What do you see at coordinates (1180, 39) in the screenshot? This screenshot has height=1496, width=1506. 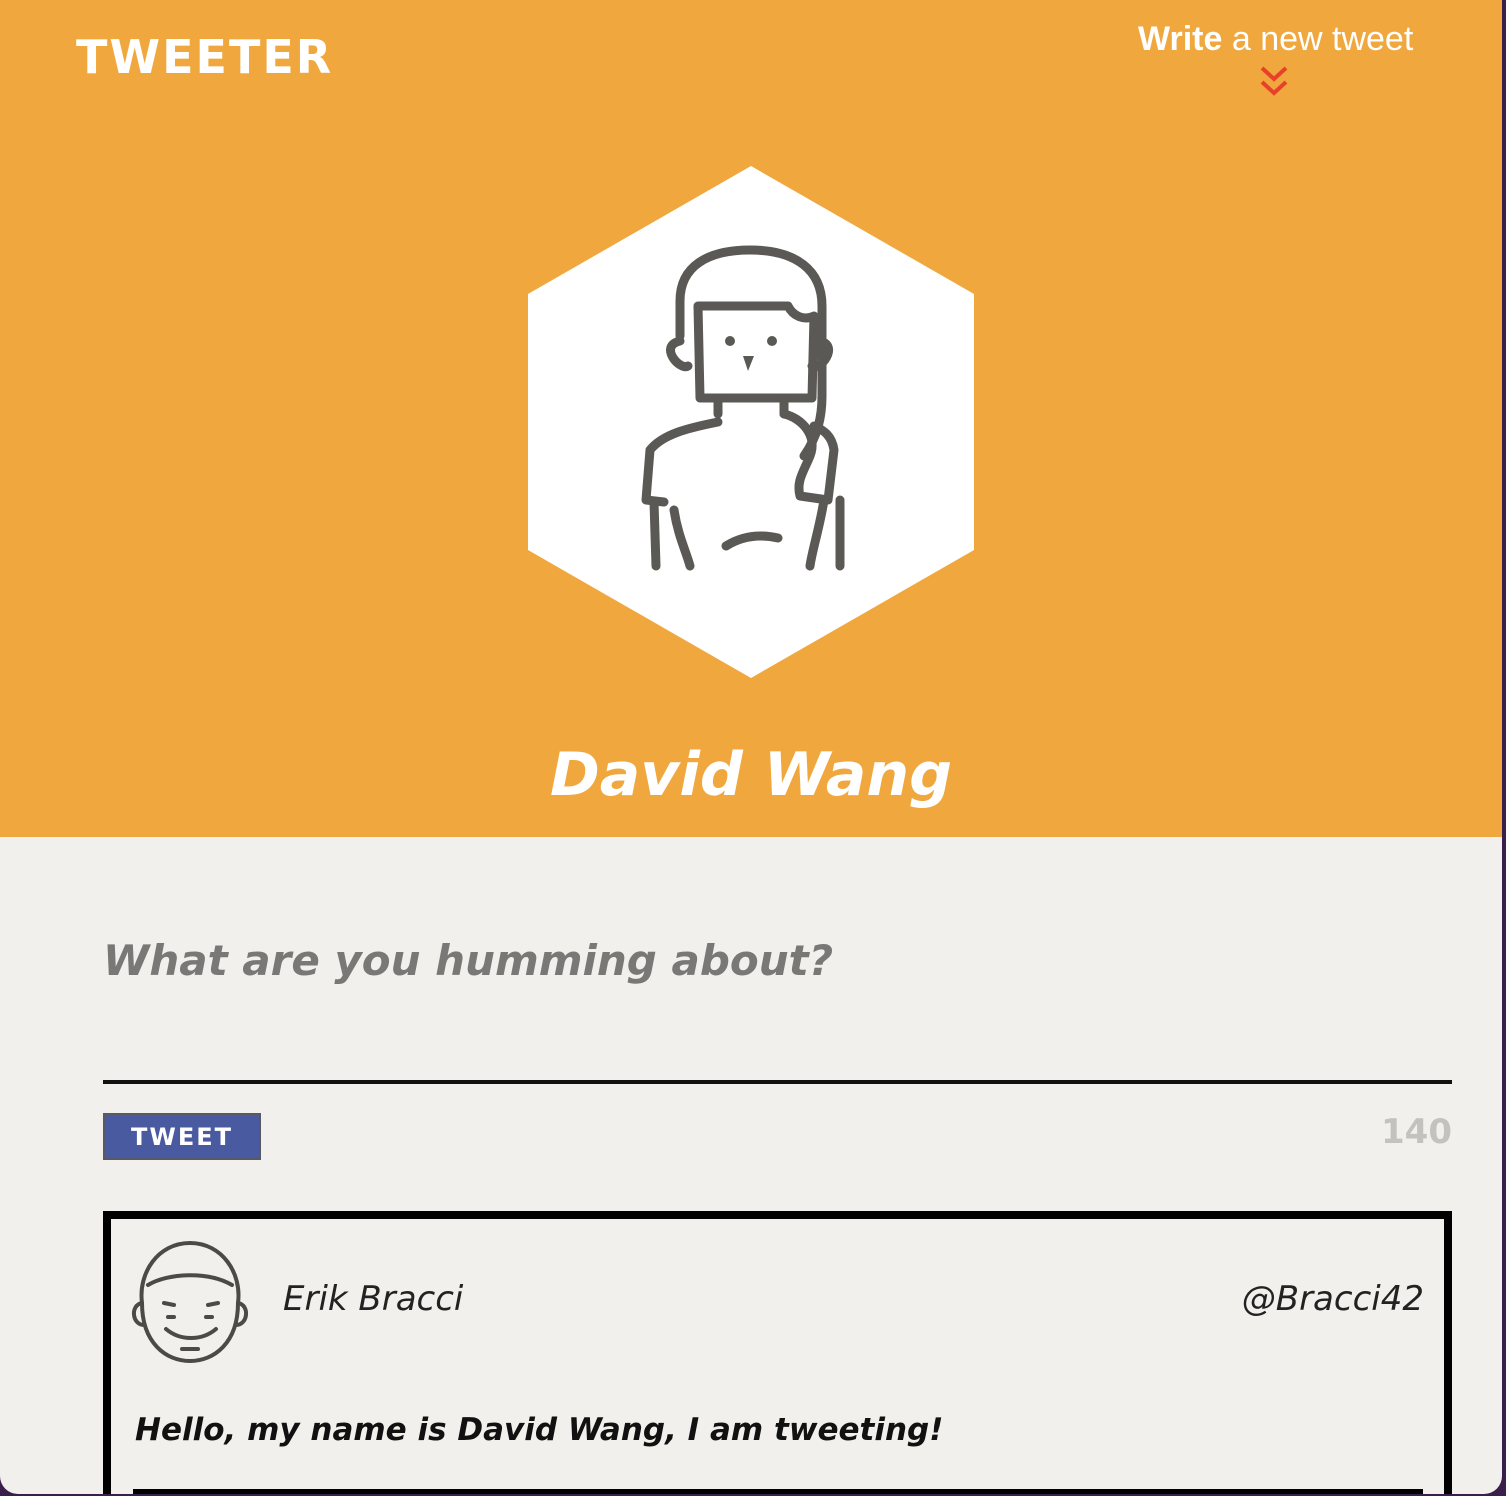 I see `write-new-tweet-strong: Write` at bounding box center [1180, 39].